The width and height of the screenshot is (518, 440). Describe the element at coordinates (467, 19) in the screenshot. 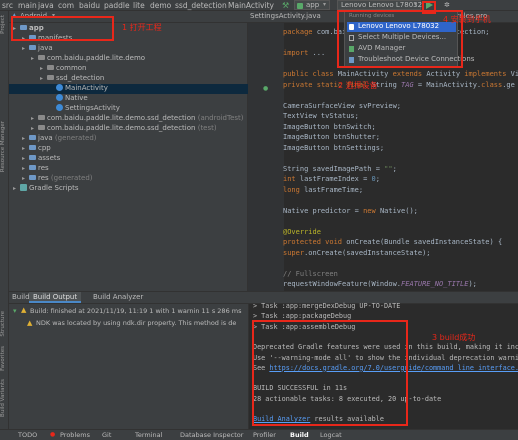

I see `annotation-run: 4 安装到手机` at that location.